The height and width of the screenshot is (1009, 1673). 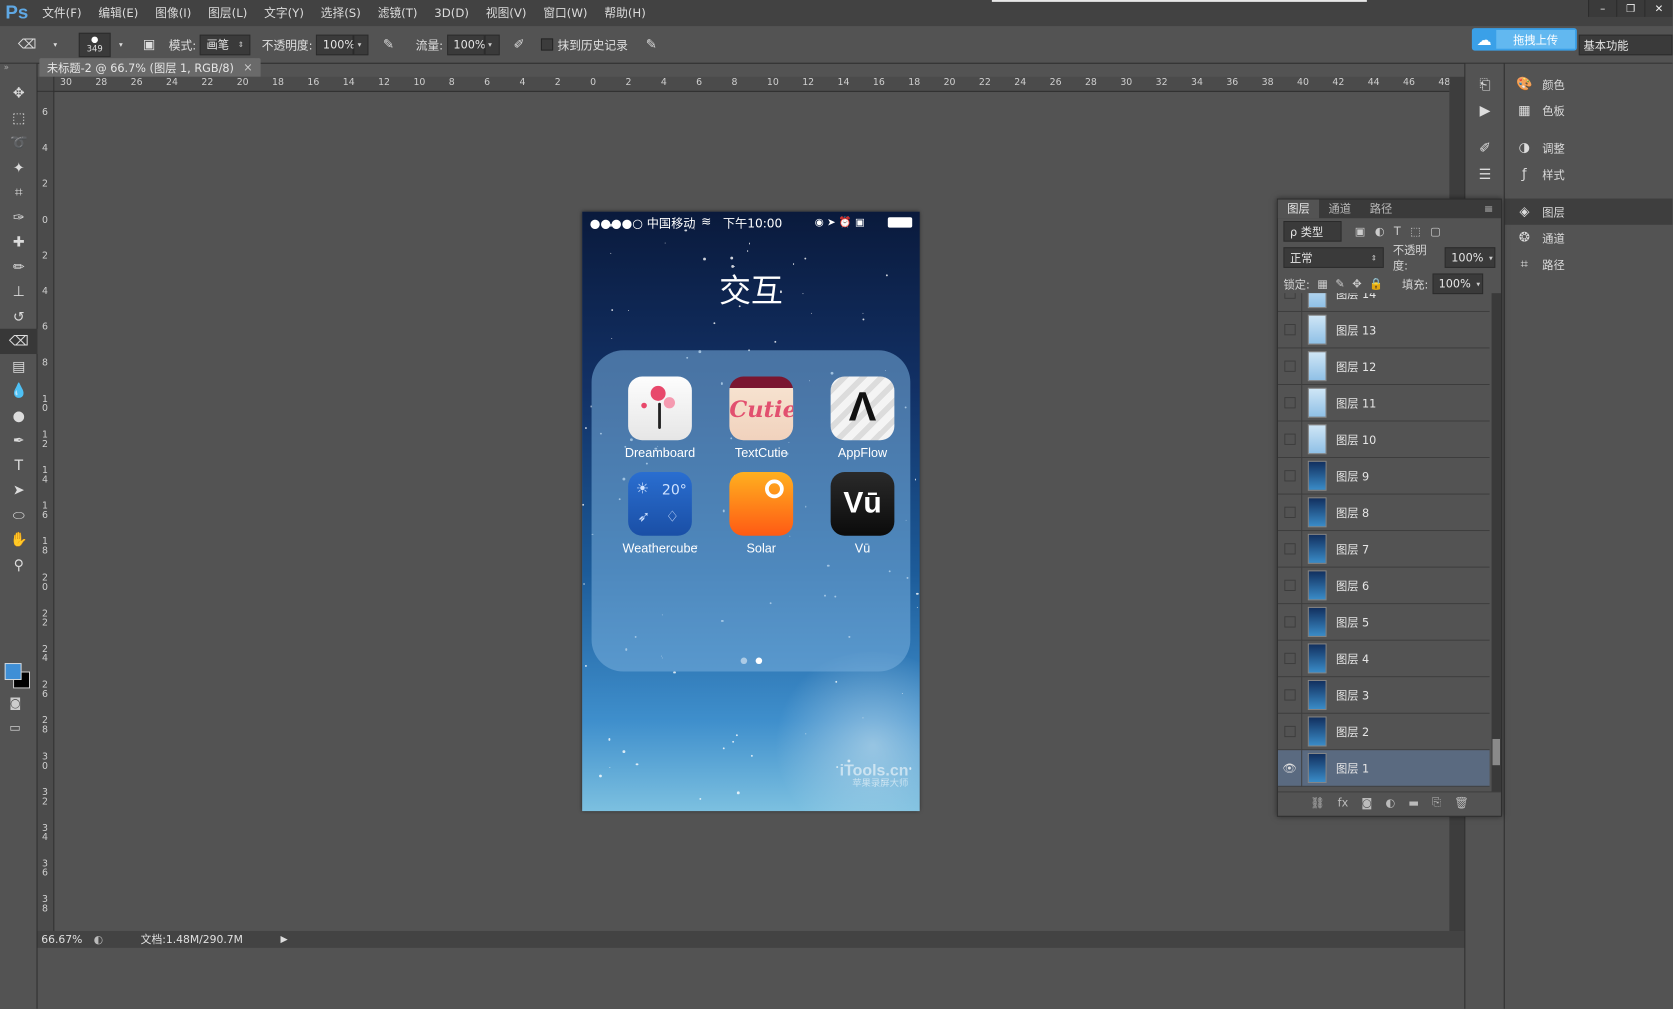 What do you see at coordinates (19, 192) in the screenshot?
I see `crop-tool-icon: ⌗` at bounding box center [19, 192].